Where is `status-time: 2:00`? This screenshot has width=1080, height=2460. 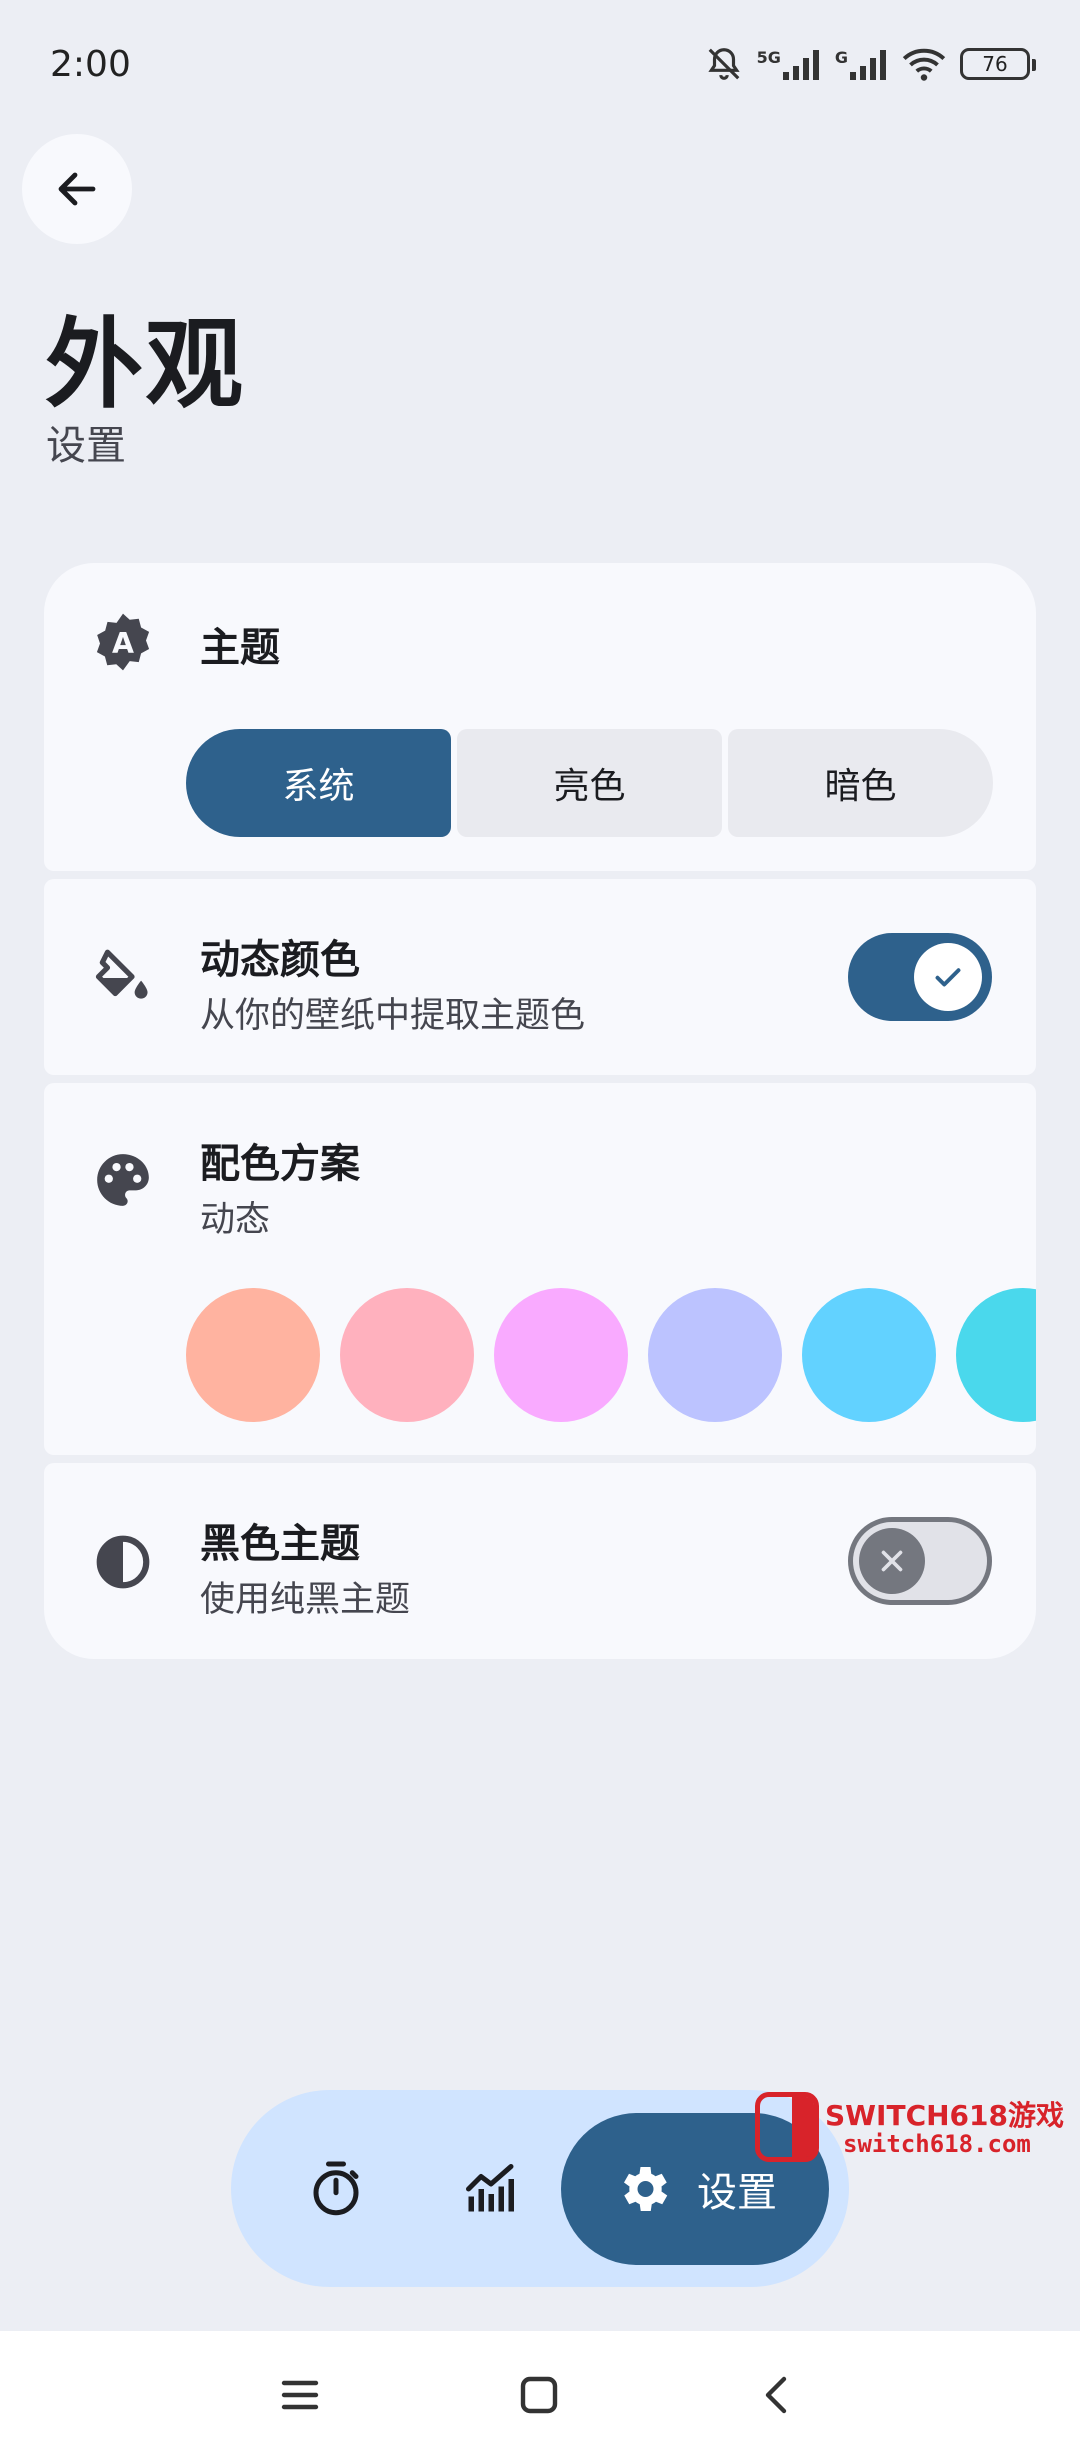 status-time: 2:00 is located at coordinates (90, 64).